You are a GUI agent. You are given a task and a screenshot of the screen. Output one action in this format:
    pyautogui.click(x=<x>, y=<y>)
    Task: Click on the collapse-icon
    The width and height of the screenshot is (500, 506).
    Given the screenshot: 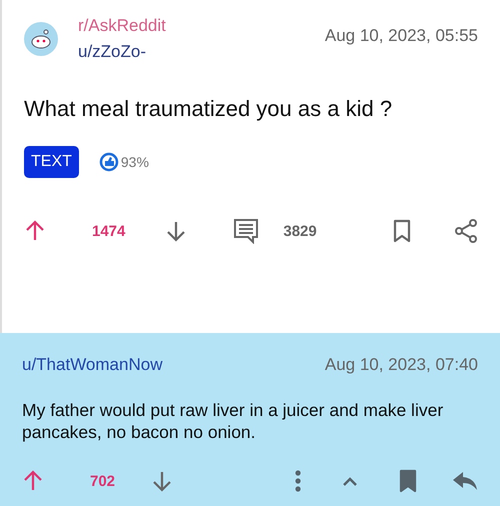 What is the action you would take?
    pyautogui.click(x=350, y=481)
    